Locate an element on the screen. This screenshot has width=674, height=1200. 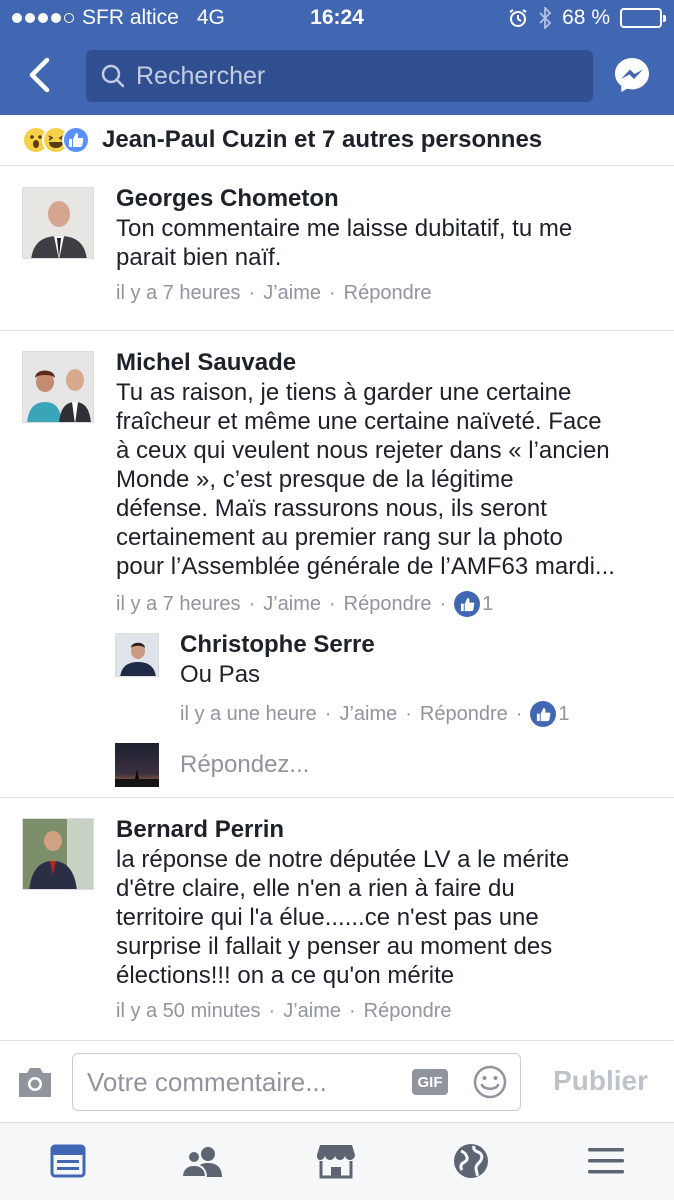
top-bar: SFR altice 4G 16:24 68 % Rechercher is located at coordinates (337, 57).